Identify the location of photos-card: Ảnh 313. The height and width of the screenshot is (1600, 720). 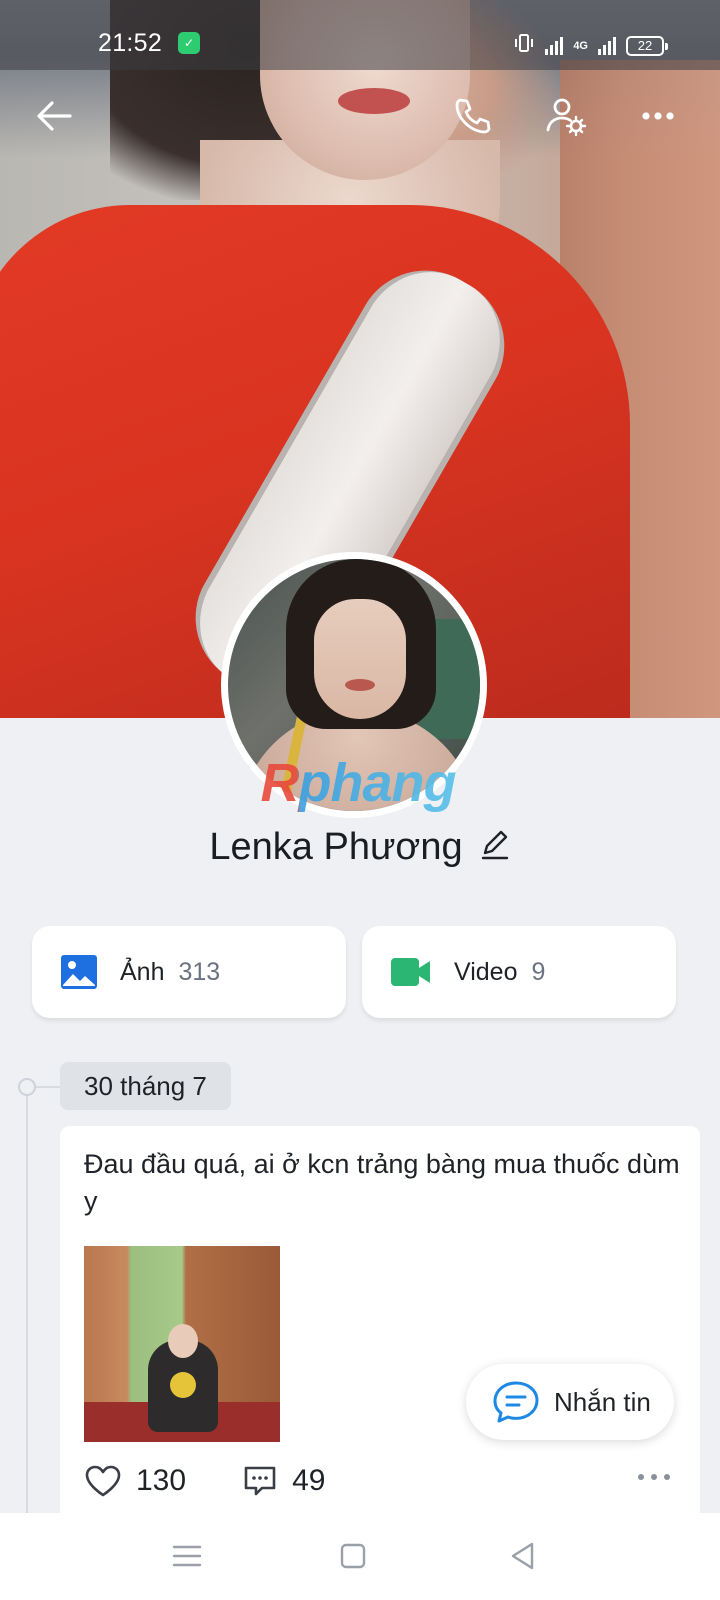
(189, 972).